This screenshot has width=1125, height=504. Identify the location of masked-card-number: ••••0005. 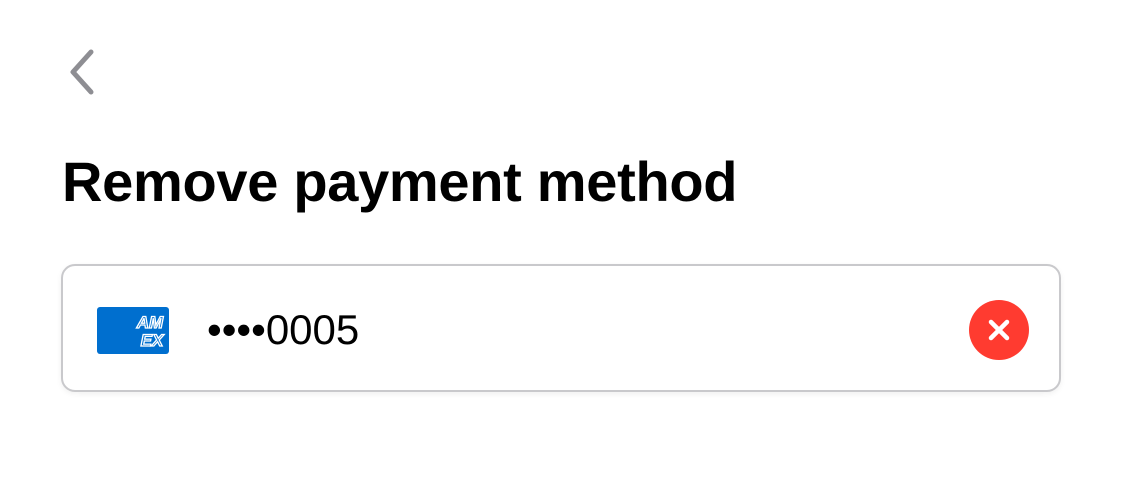
(283, 329).